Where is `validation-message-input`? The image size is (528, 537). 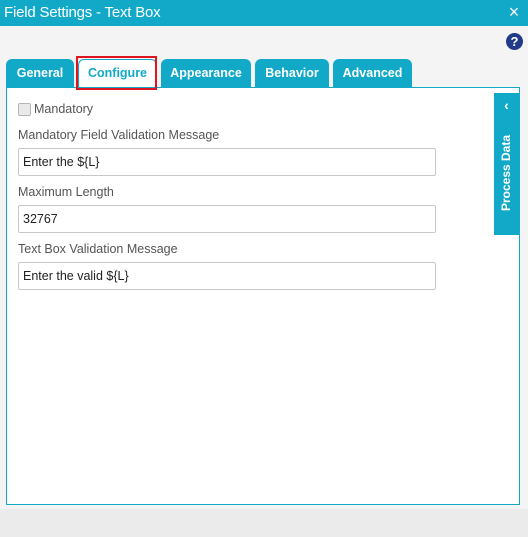 validation-message-input is located at coordinates (227, 276).